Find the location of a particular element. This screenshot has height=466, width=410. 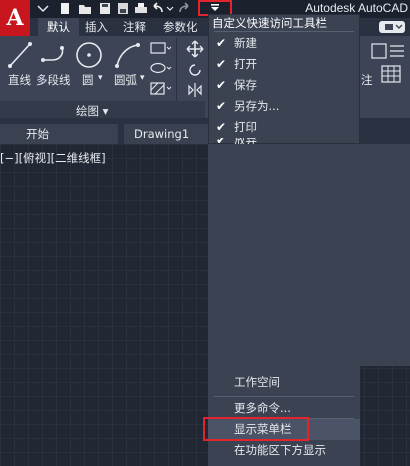

application-menu-button: A is located at coordinates (15, 18).